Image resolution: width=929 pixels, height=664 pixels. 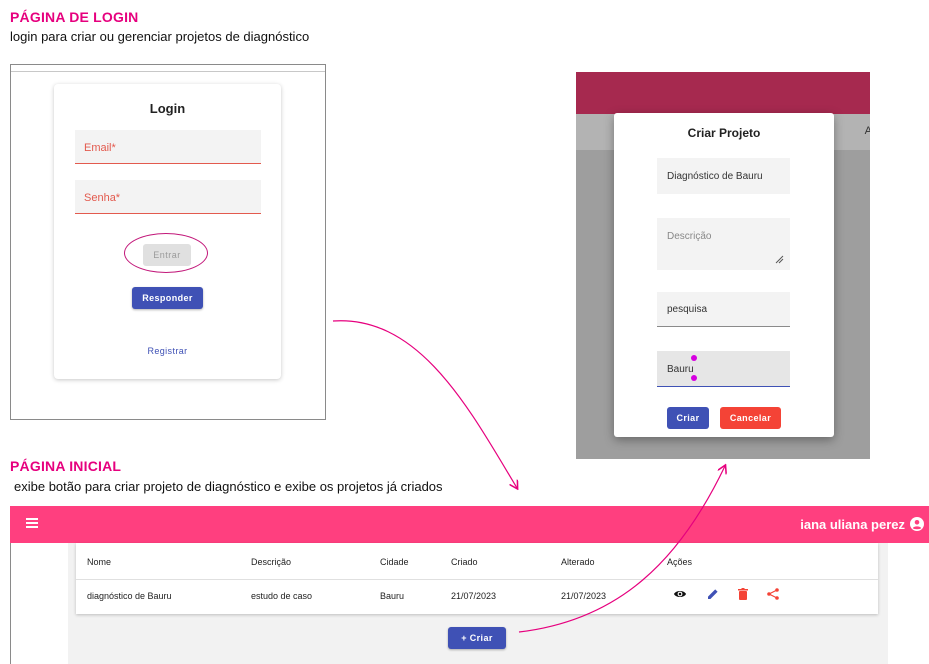 I want to click on type-value: pesquisa, so click(x=687, y=309).